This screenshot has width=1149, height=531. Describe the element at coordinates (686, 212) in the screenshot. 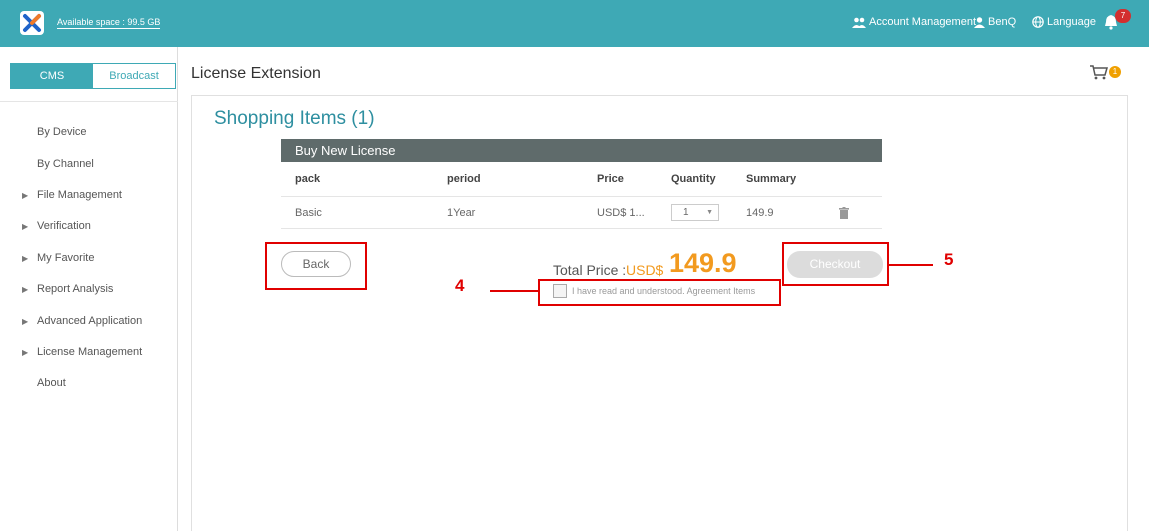

I see `quantity-value: 1` at that location.